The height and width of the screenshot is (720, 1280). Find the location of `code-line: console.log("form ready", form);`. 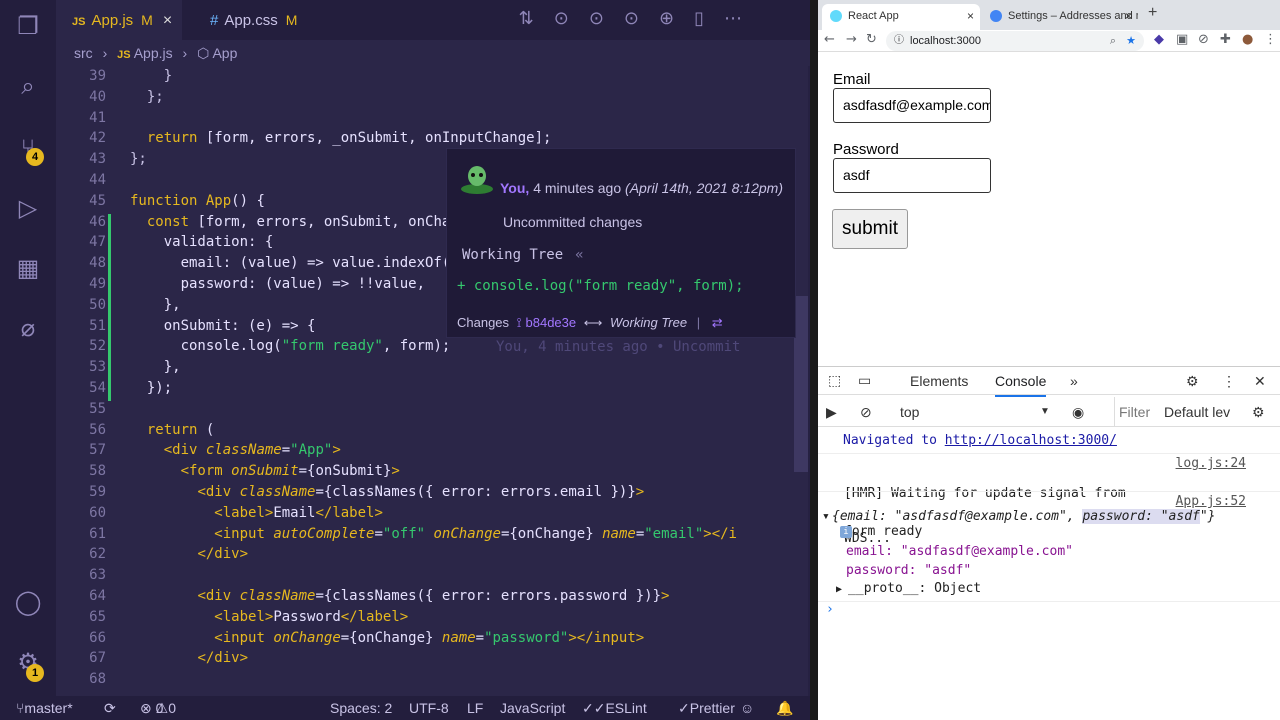

code-line: console.log("form ready", form); is located at coordinates (290, 346).